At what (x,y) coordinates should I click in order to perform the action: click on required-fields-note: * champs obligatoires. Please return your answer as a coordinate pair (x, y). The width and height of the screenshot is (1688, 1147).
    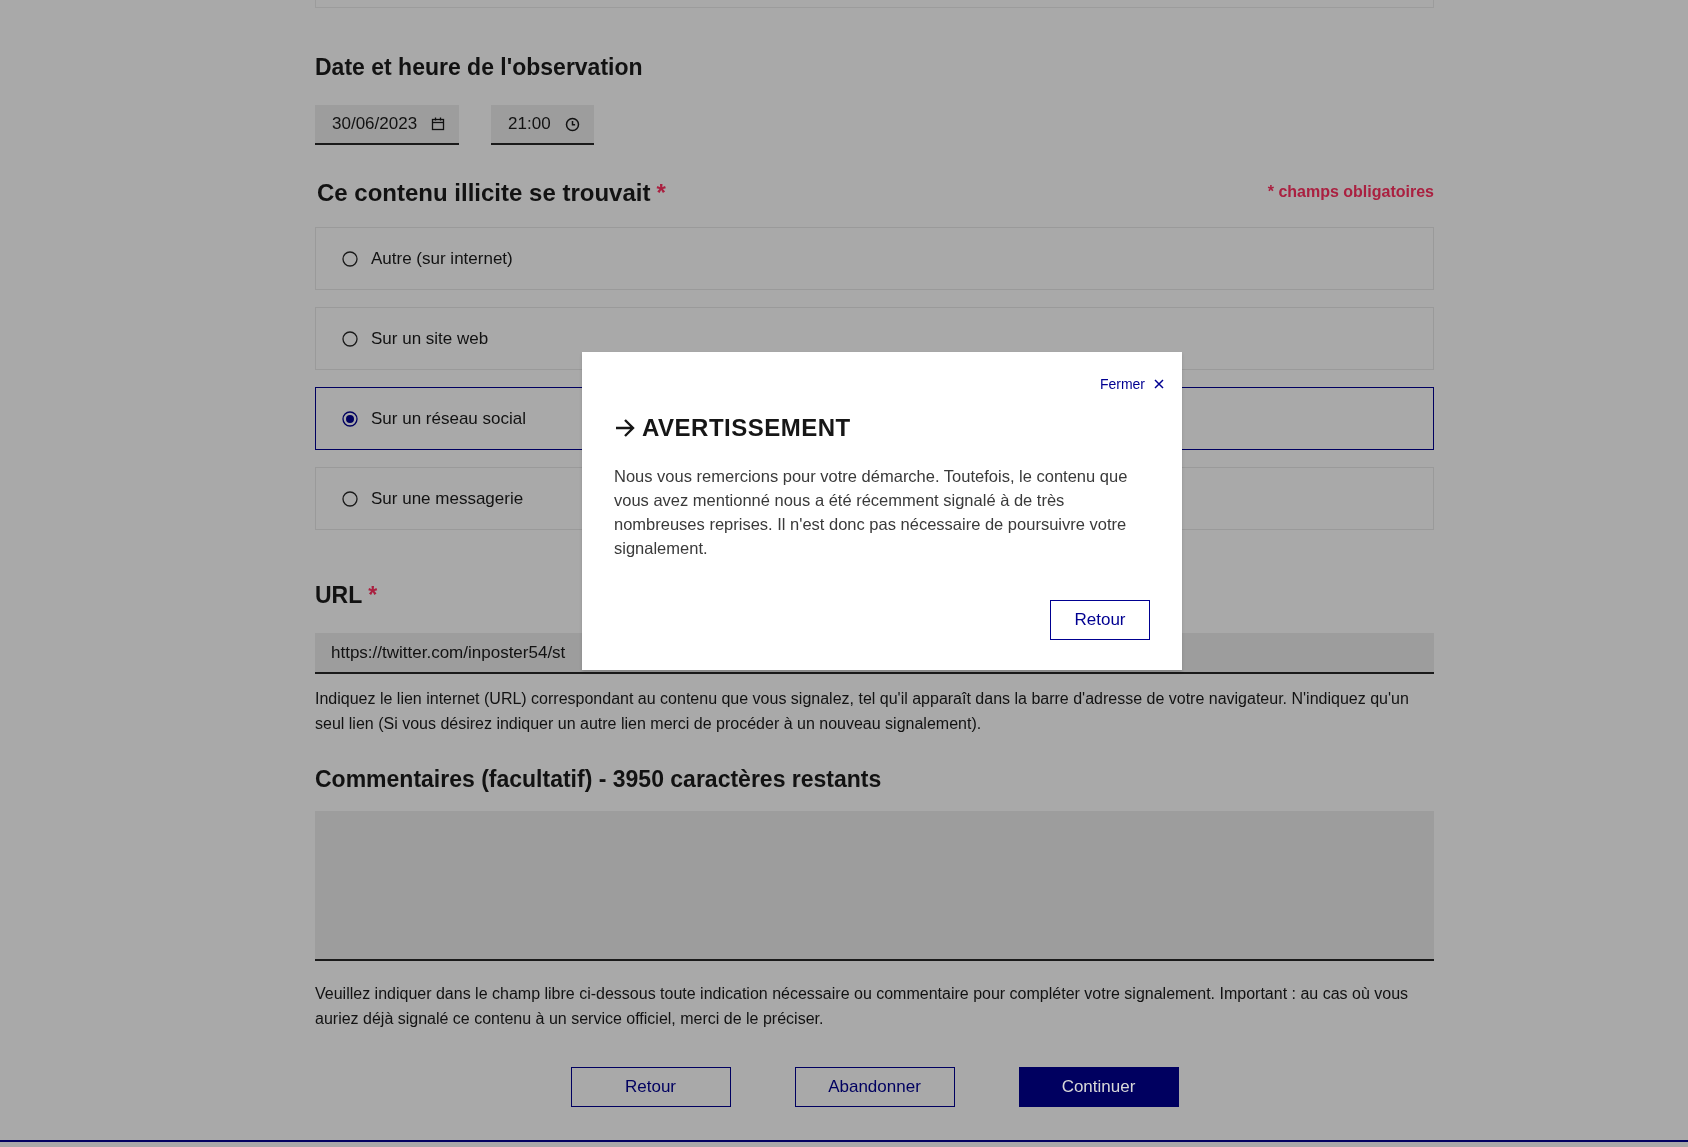
    Looking at the image, I should click on (1350, 192).